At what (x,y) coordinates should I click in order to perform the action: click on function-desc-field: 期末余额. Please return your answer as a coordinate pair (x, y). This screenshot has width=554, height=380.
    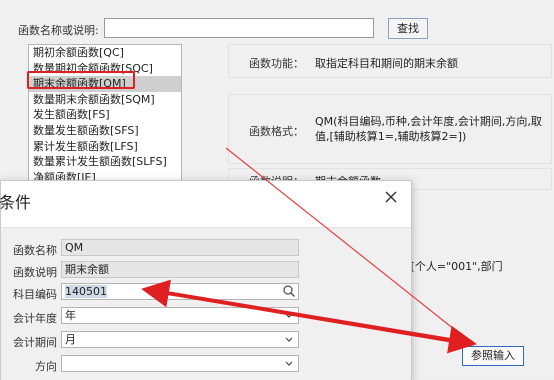
    Looking at the image, I should click on (180, 269).